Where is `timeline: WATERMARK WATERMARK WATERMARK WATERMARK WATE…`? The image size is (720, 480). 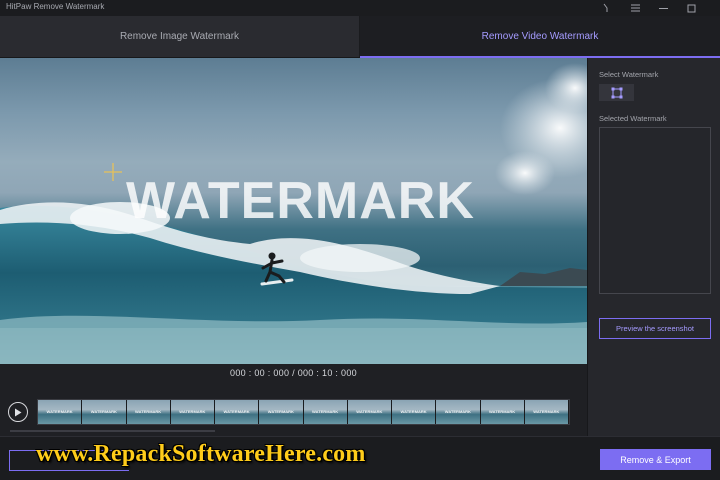
timeline: WATERMARK WATERMARK WATERMARK WATERMARK WATE… is located at coordinates (293, 413).